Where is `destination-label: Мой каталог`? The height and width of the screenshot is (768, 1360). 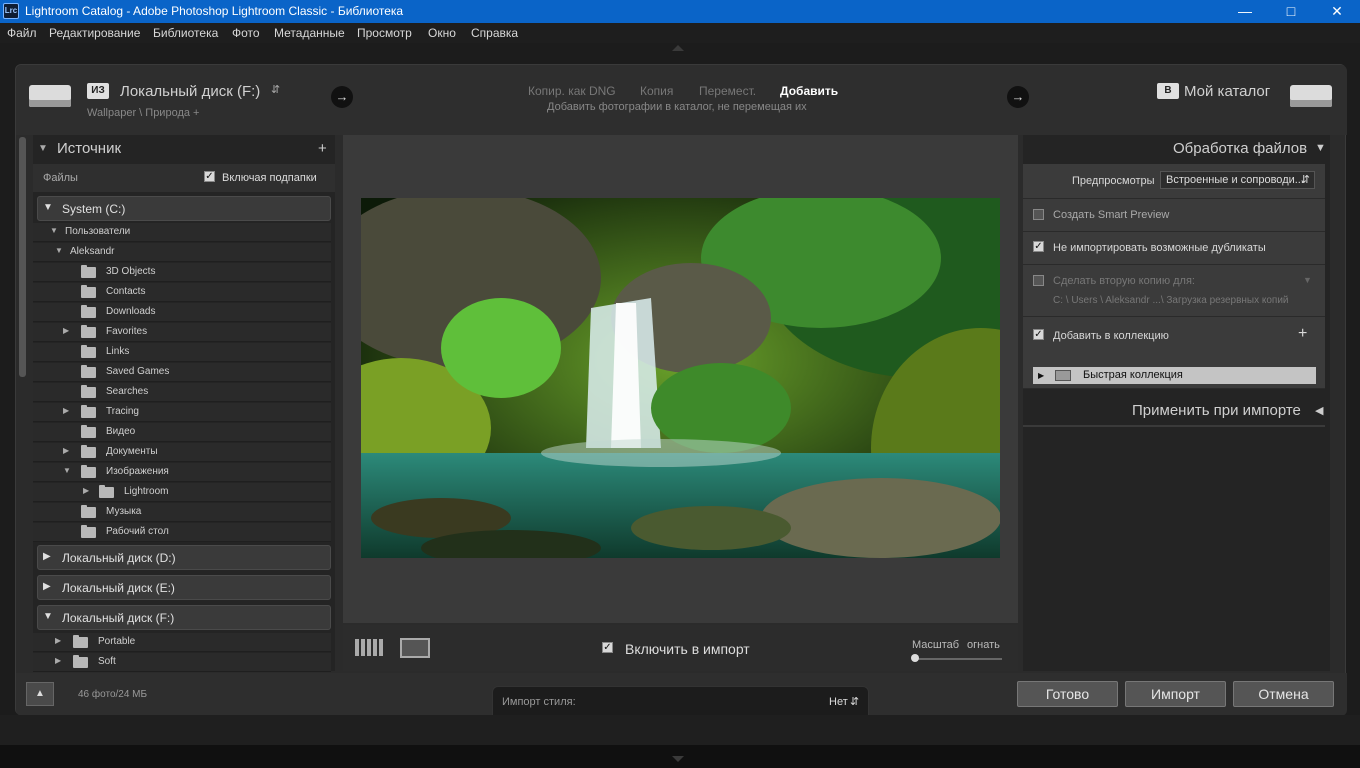 destination-label: Мой каталог is located at coordinates (1227, 91).